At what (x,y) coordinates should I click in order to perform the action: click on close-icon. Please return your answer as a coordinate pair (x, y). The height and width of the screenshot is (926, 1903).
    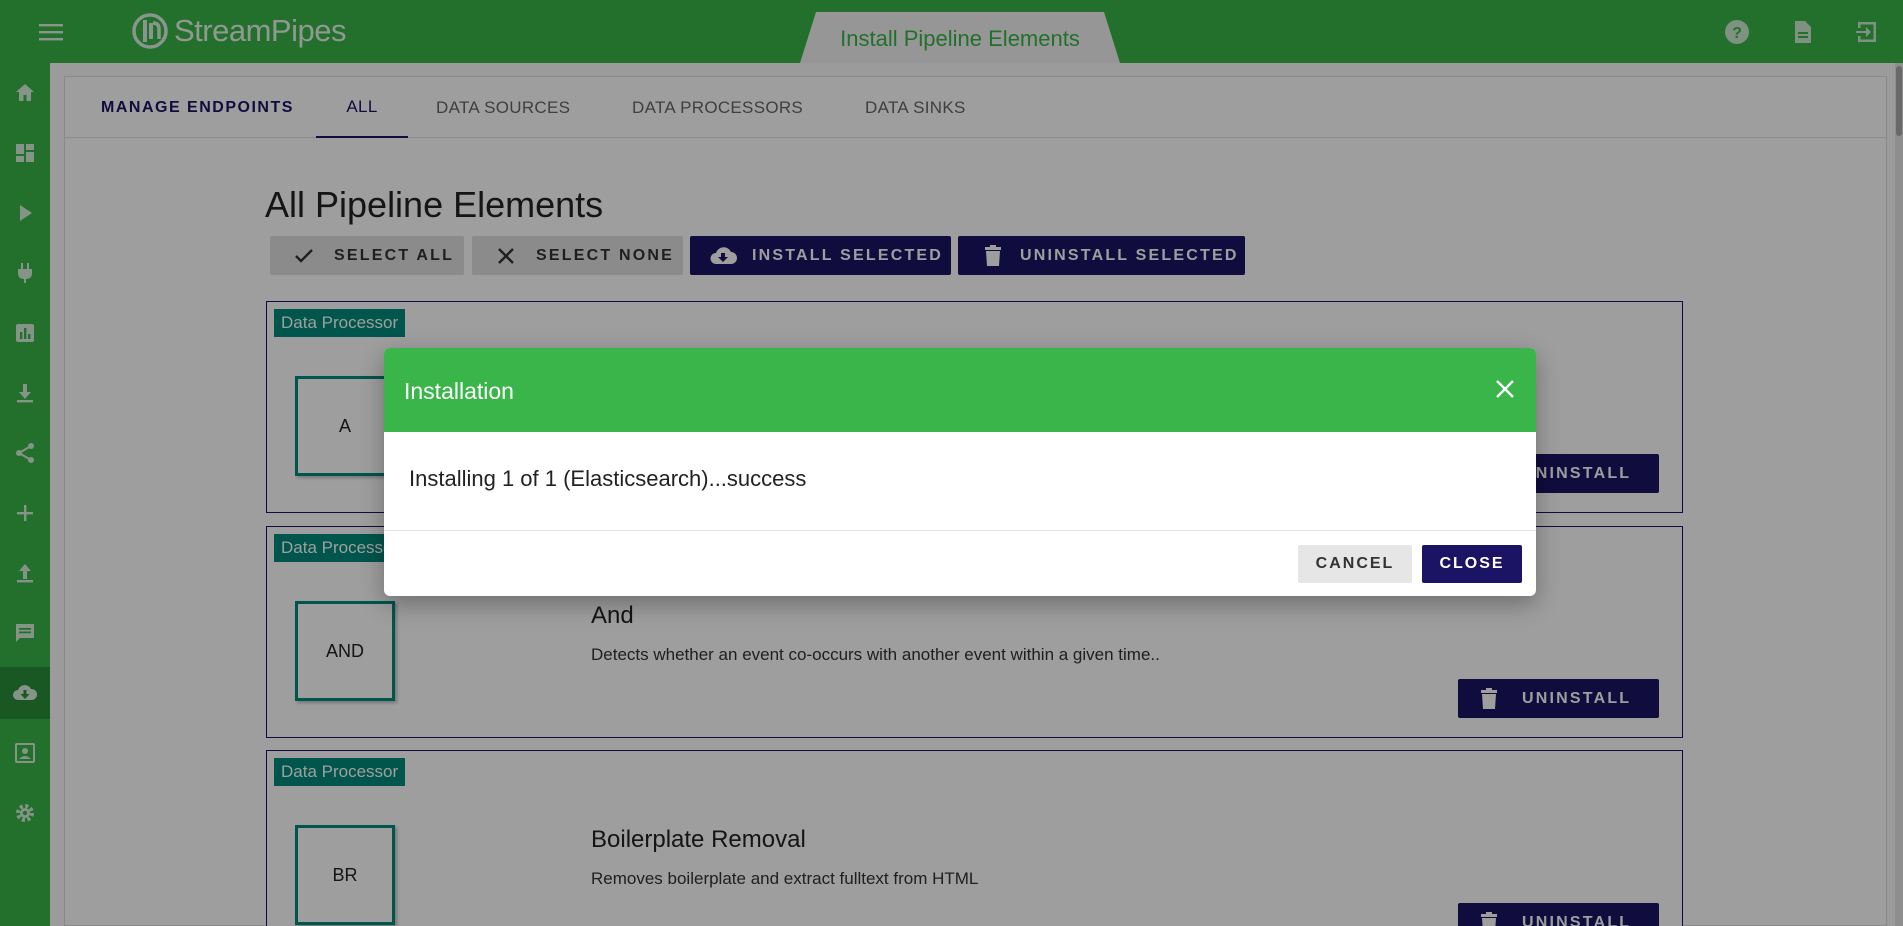
    Looking at the image, I should click on (1505, 389).